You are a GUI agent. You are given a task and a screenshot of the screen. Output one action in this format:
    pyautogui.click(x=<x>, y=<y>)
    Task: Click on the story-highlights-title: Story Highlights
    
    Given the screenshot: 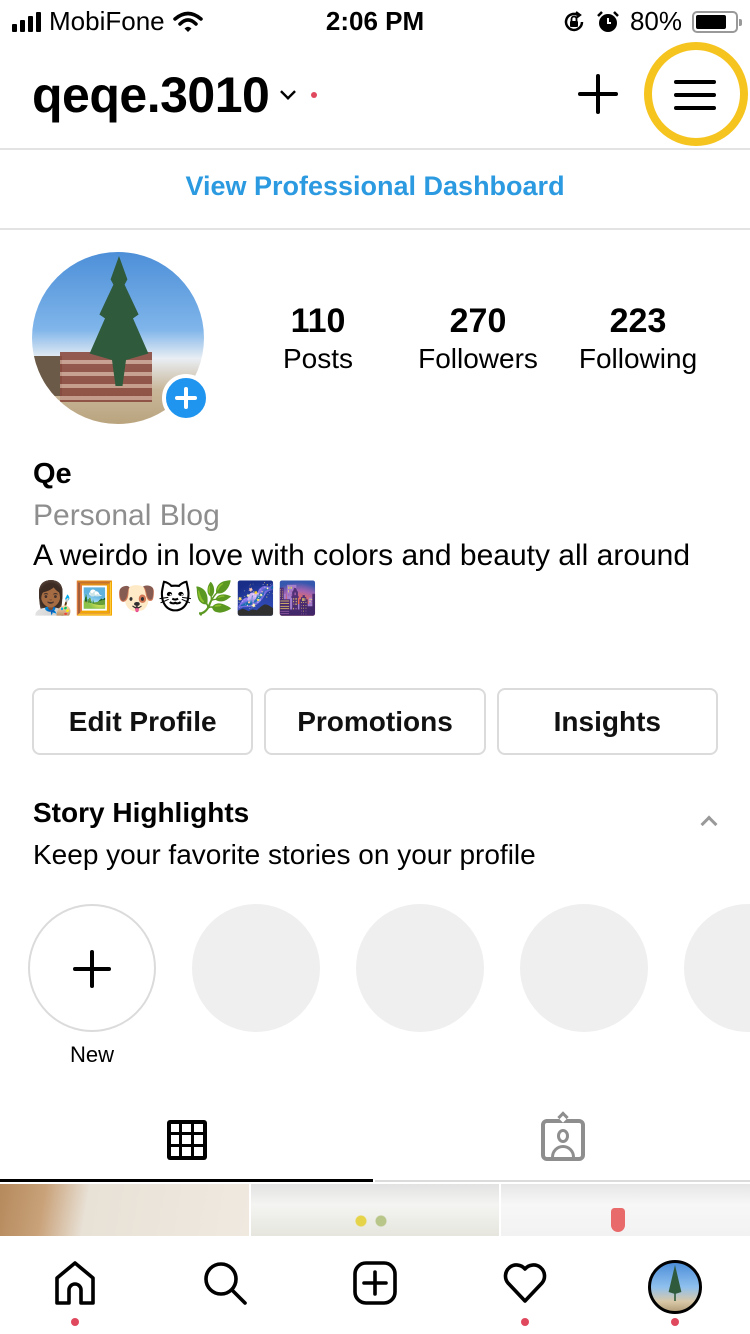 What is the action you would take?
    pyautogui.click(x=141, y=812)
    